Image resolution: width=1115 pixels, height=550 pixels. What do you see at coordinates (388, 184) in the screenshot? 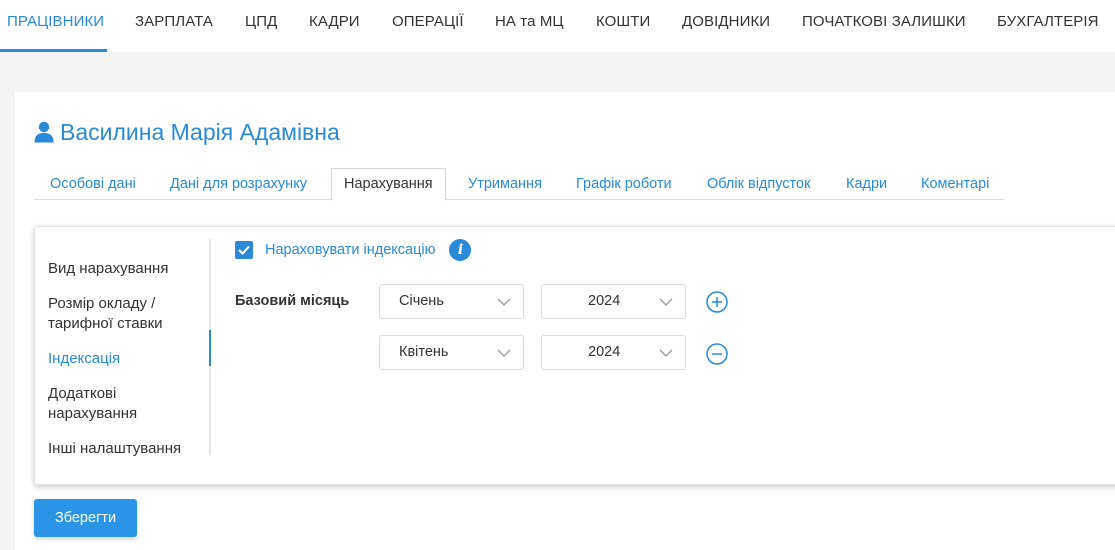
I see `tab-accruals: Нарахування` at bounding box center [388, 184].